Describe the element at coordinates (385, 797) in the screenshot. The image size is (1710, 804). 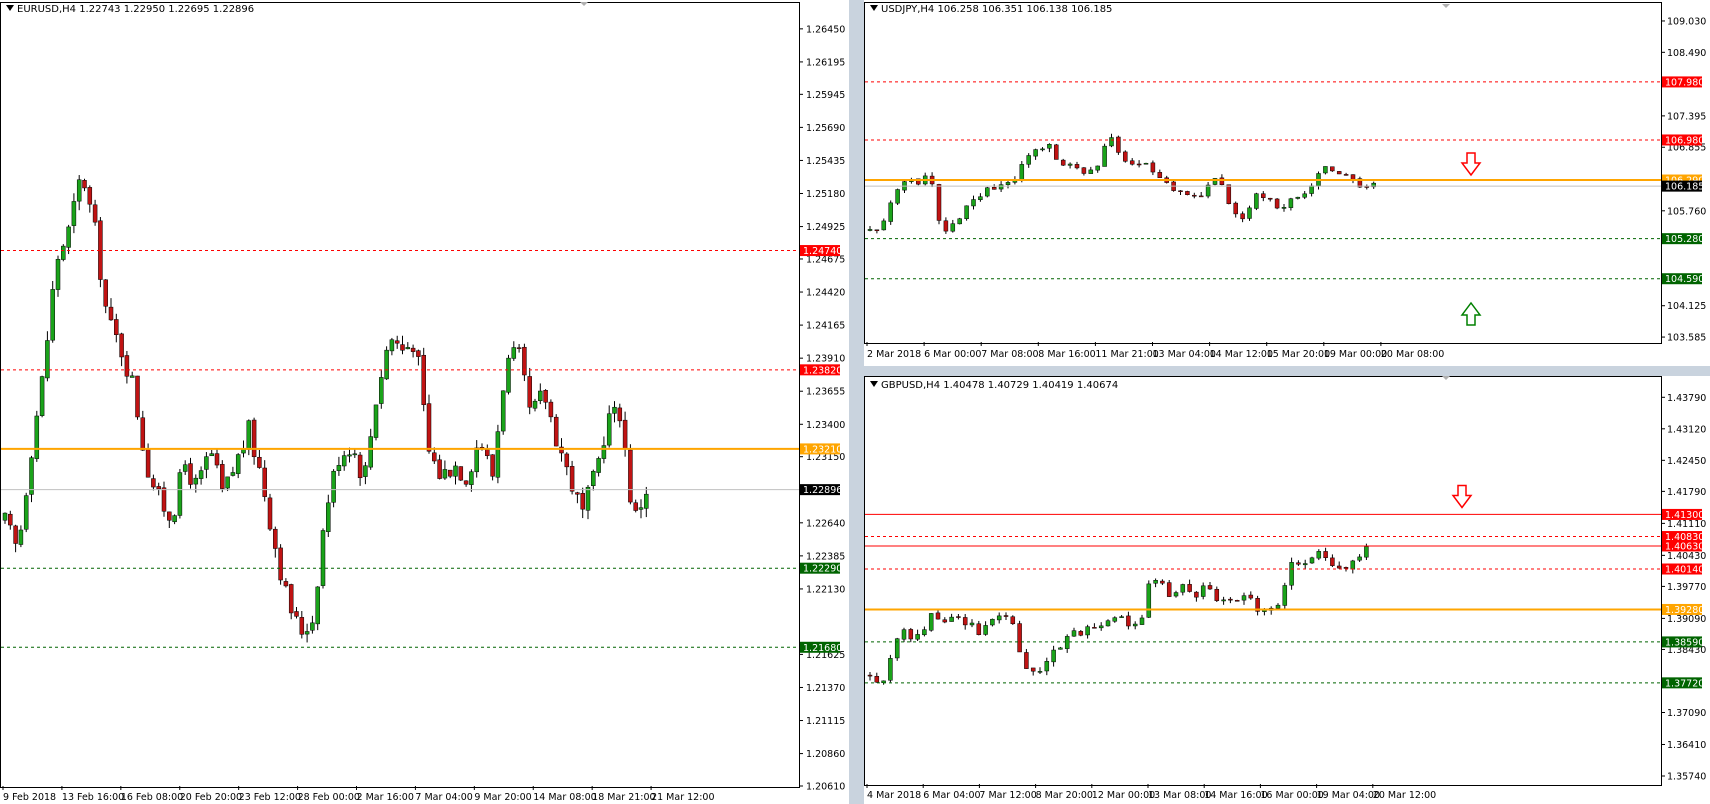
I see `x-axis-tick-label: 2 Mar 16:00` at that location.